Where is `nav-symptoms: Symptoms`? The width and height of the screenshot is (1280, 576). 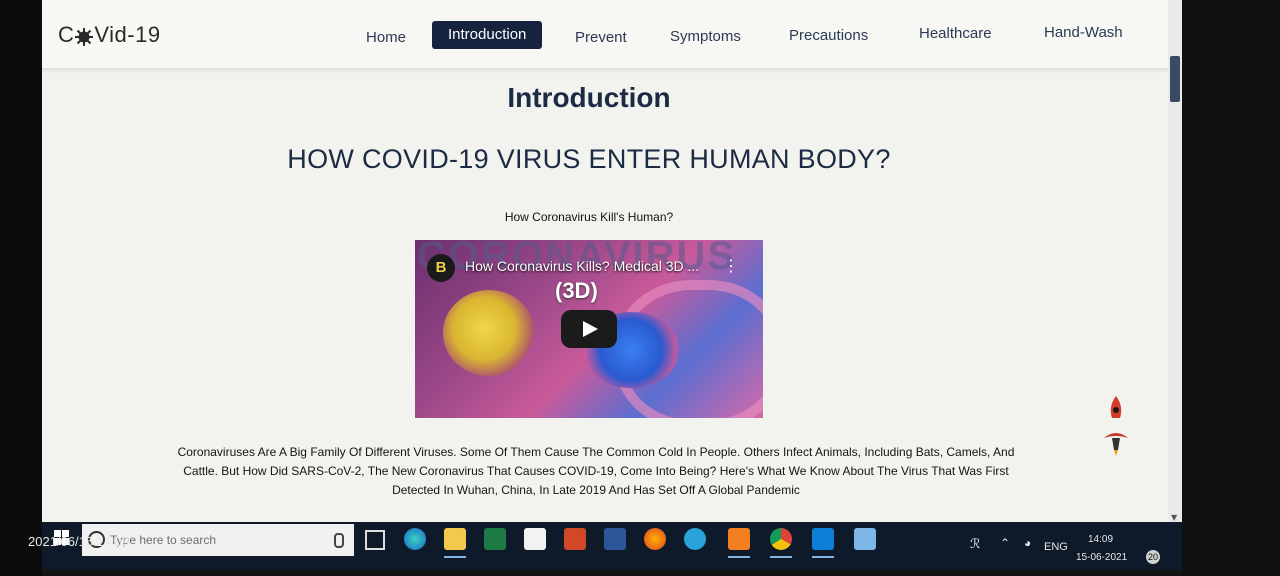
nav-symptoms: Symptoms is located at coordinates (705, 37).